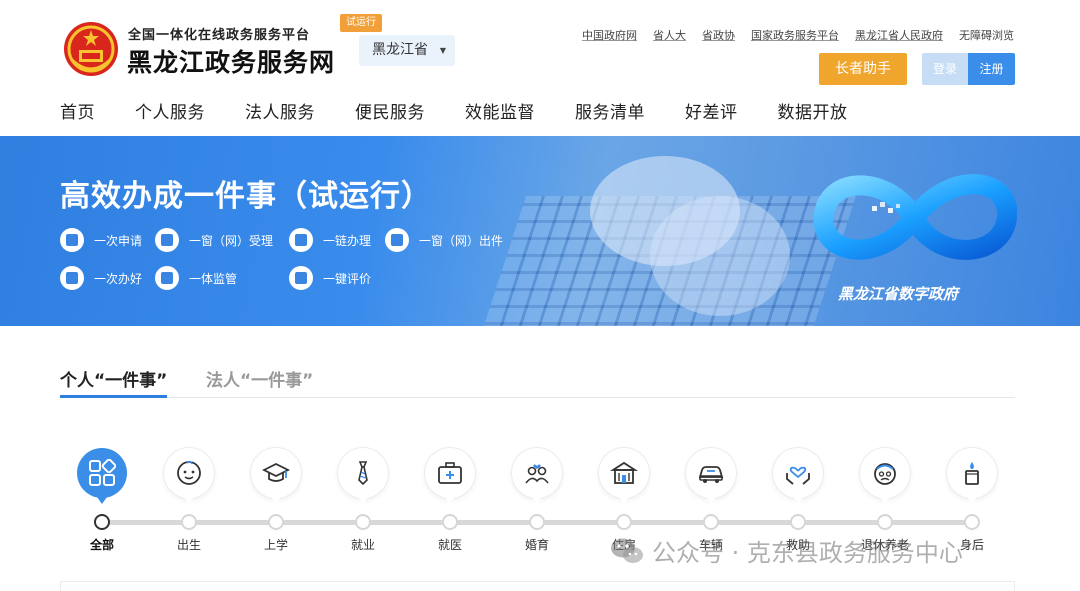  What do you see at coordinates (347, 278) in the screenshot?
I see `feature-label: 一键评价` at bounding box center [347, 278].